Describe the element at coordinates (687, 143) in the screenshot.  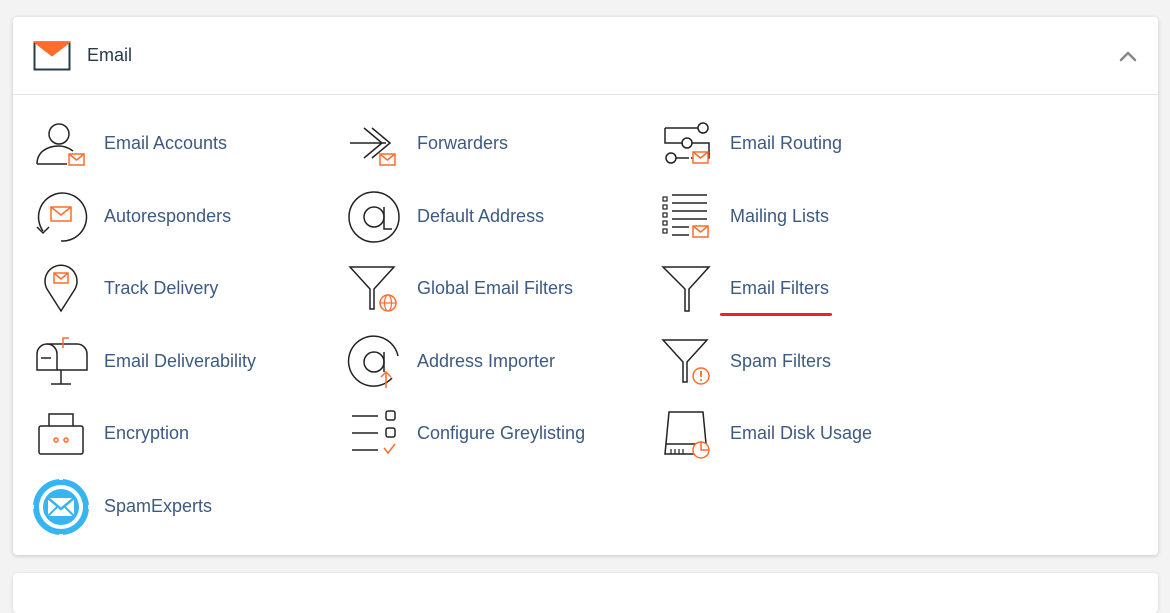
I see `routing-icon` at that location.